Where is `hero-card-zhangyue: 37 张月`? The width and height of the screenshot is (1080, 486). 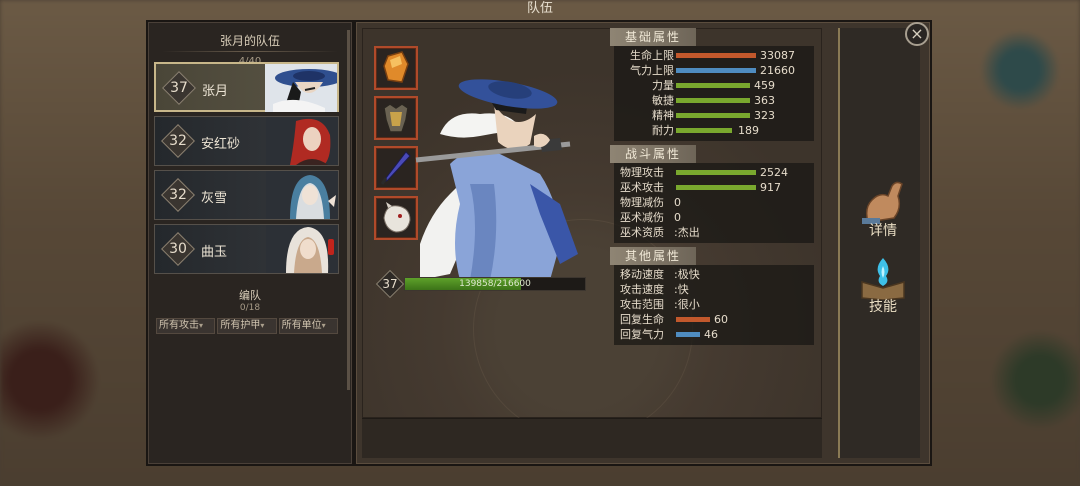
hero-card-zhangyue: 37 张月 is located at coordinates (246, 87).